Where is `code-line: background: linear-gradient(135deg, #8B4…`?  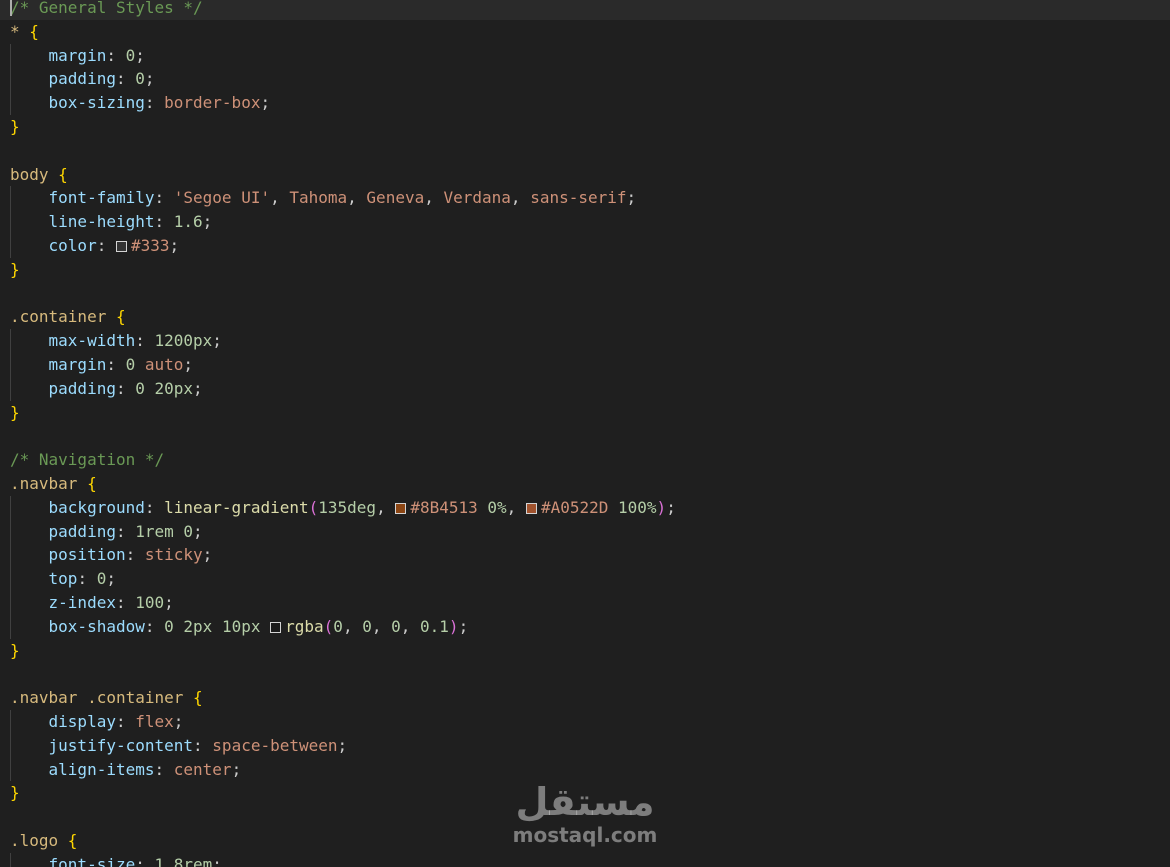 code-line: background: linear-gradient(135deg, #8B4… is located at coordinates (343, 508).